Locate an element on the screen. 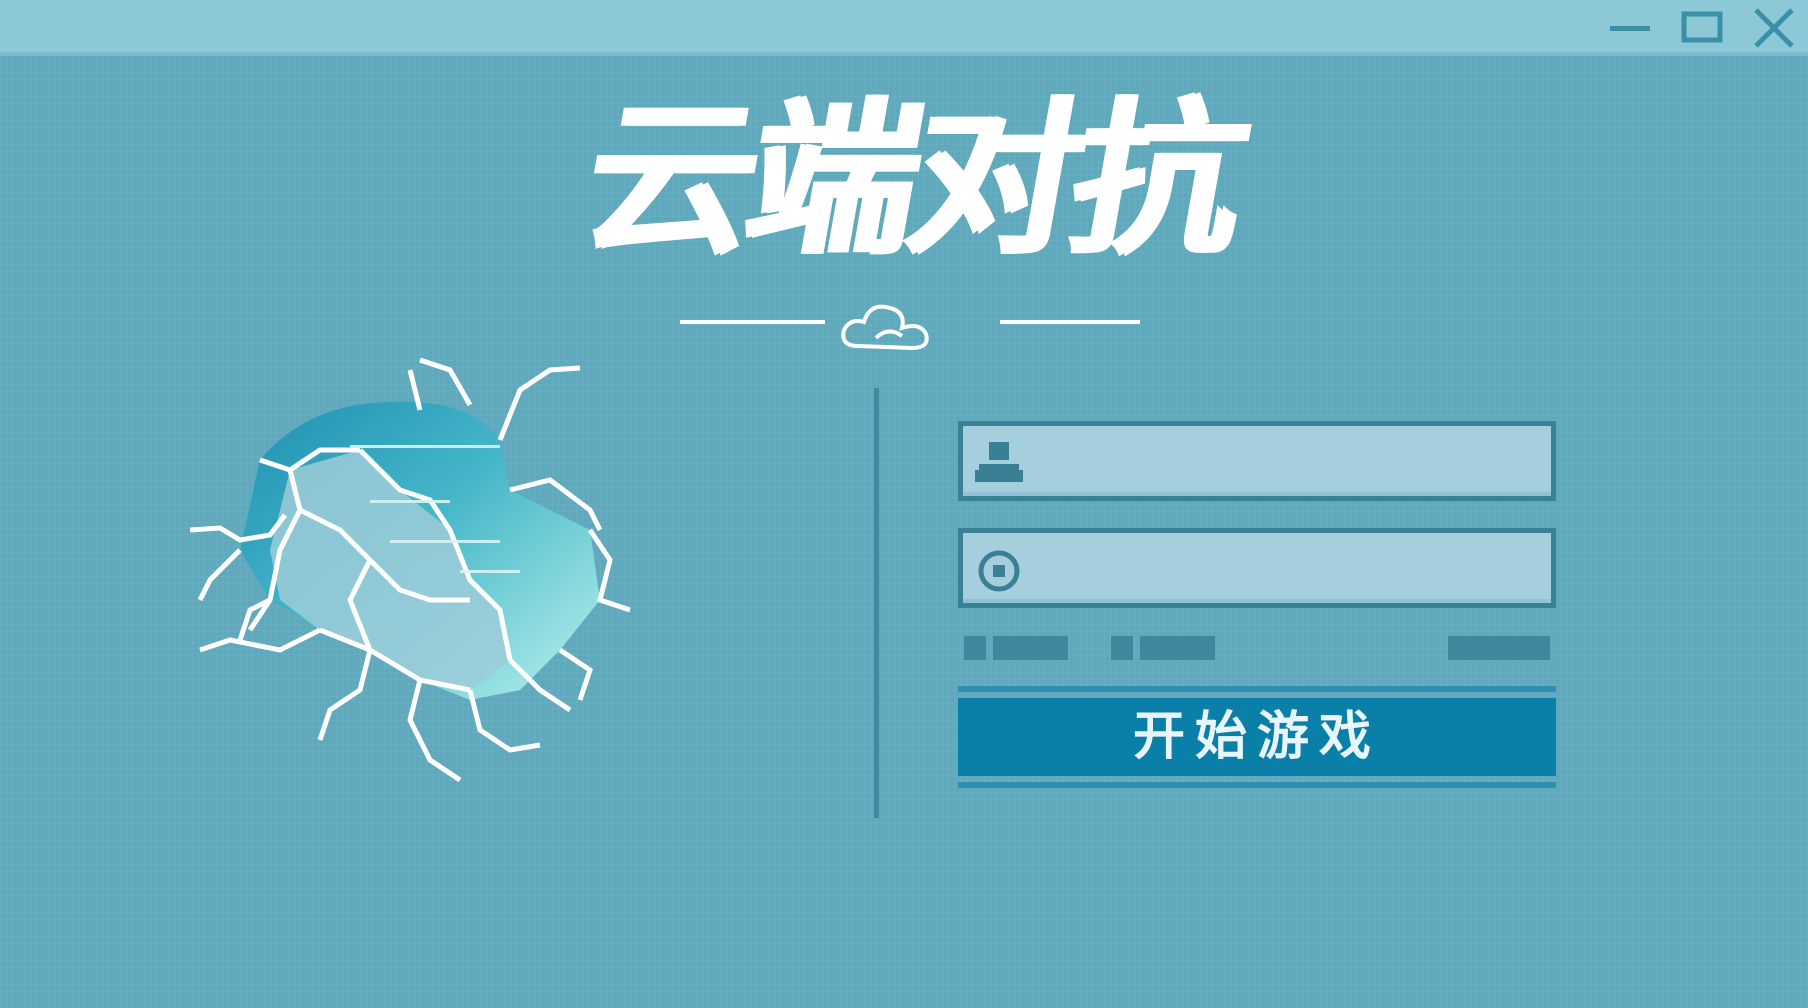  maximize-icon is located at coordinates (1702, 27).